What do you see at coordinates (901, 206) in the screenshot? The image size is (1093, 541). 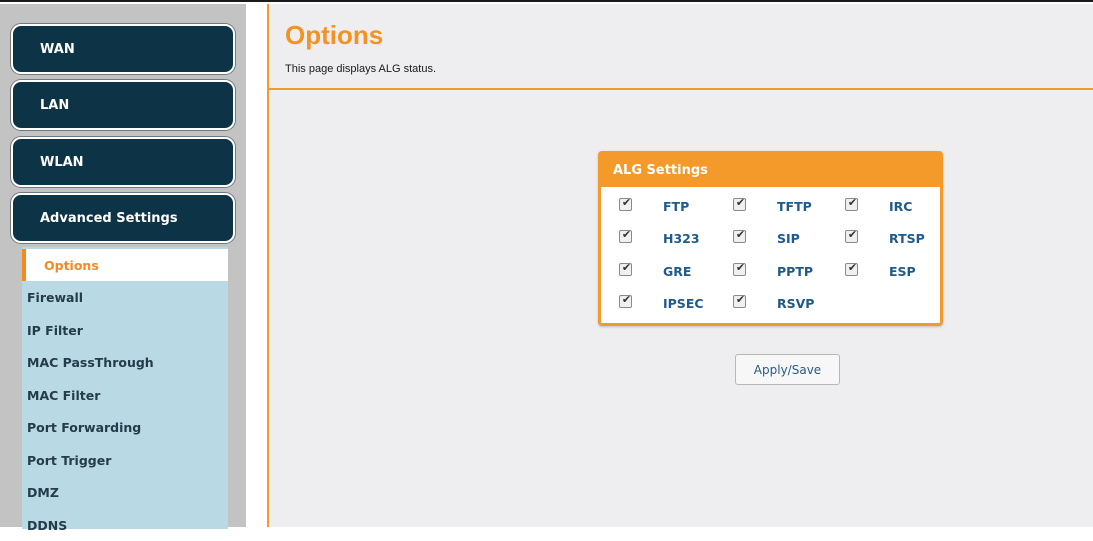 I see `irc-label: IRC` at bounding box center [901, 206].